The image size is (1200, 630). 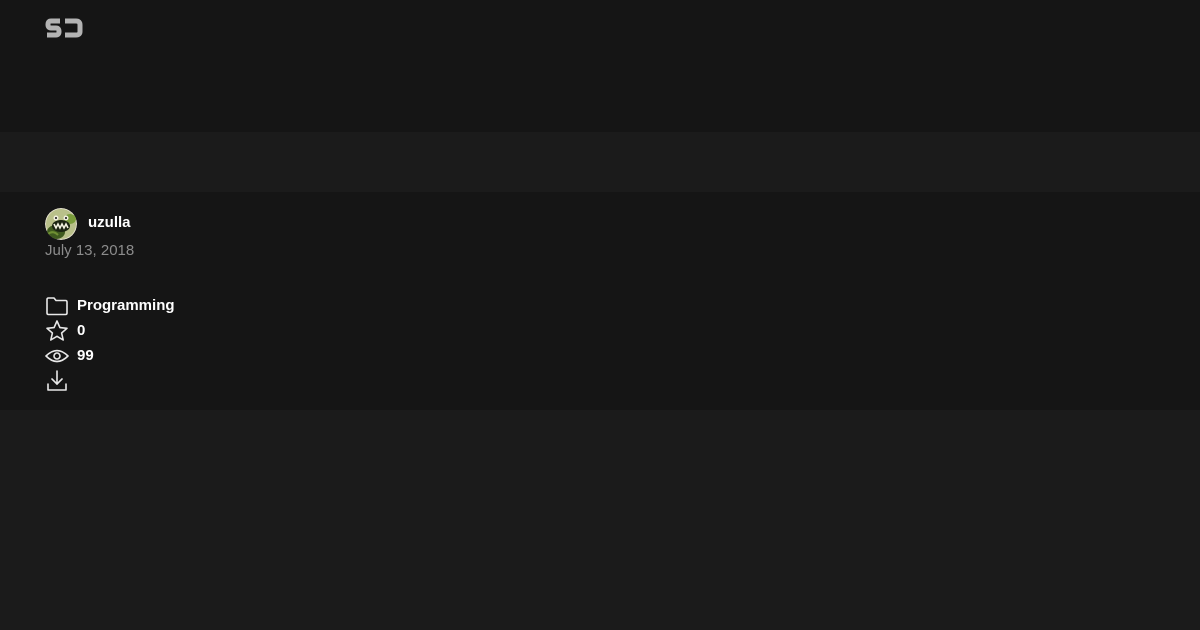 What do you see at coordinates (81, 330) in the screenshot?
I see `stars-count: 0` at bounding box center [81, 330].